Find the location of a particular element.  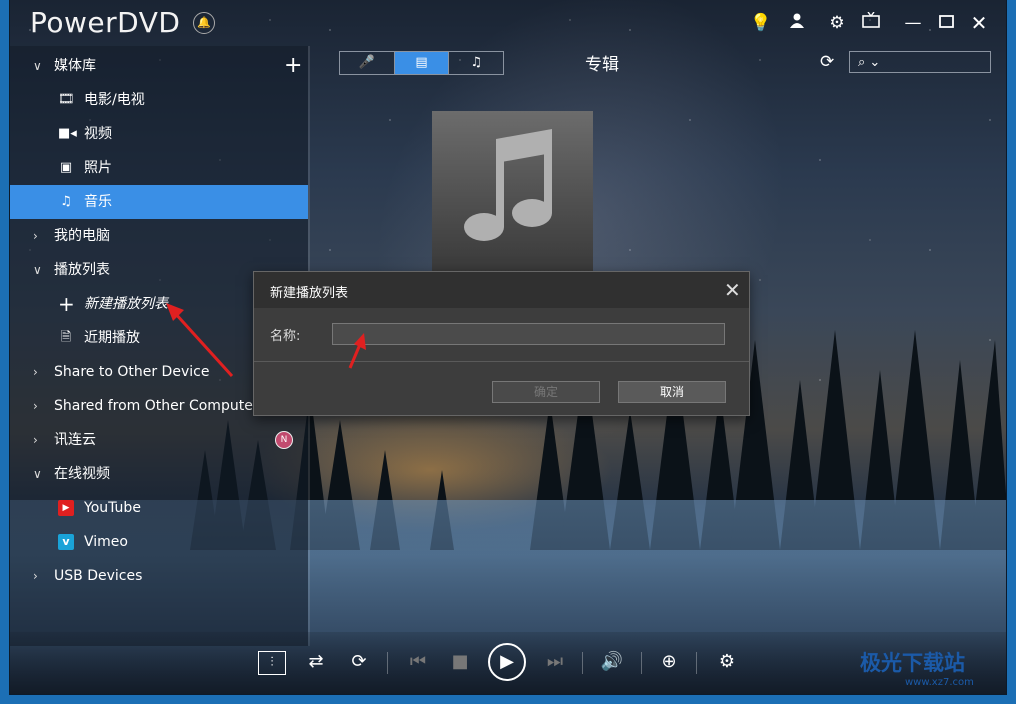

dialog-close-icon: ✕ is located at coordinates (732, 290).